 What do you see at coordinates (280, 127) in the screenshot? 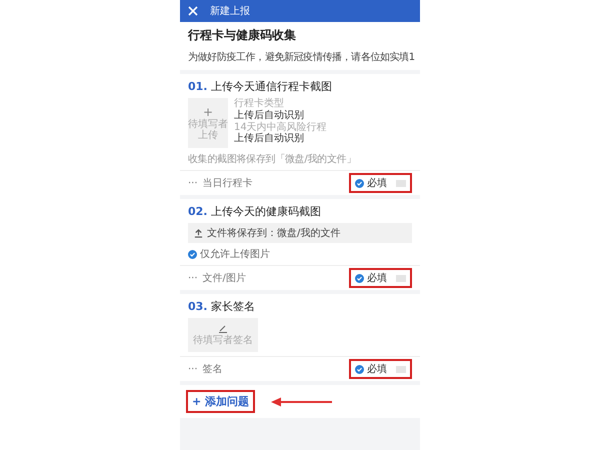
I see `field-label: 14天内中高风险行程` at bounding box center [280, 127].